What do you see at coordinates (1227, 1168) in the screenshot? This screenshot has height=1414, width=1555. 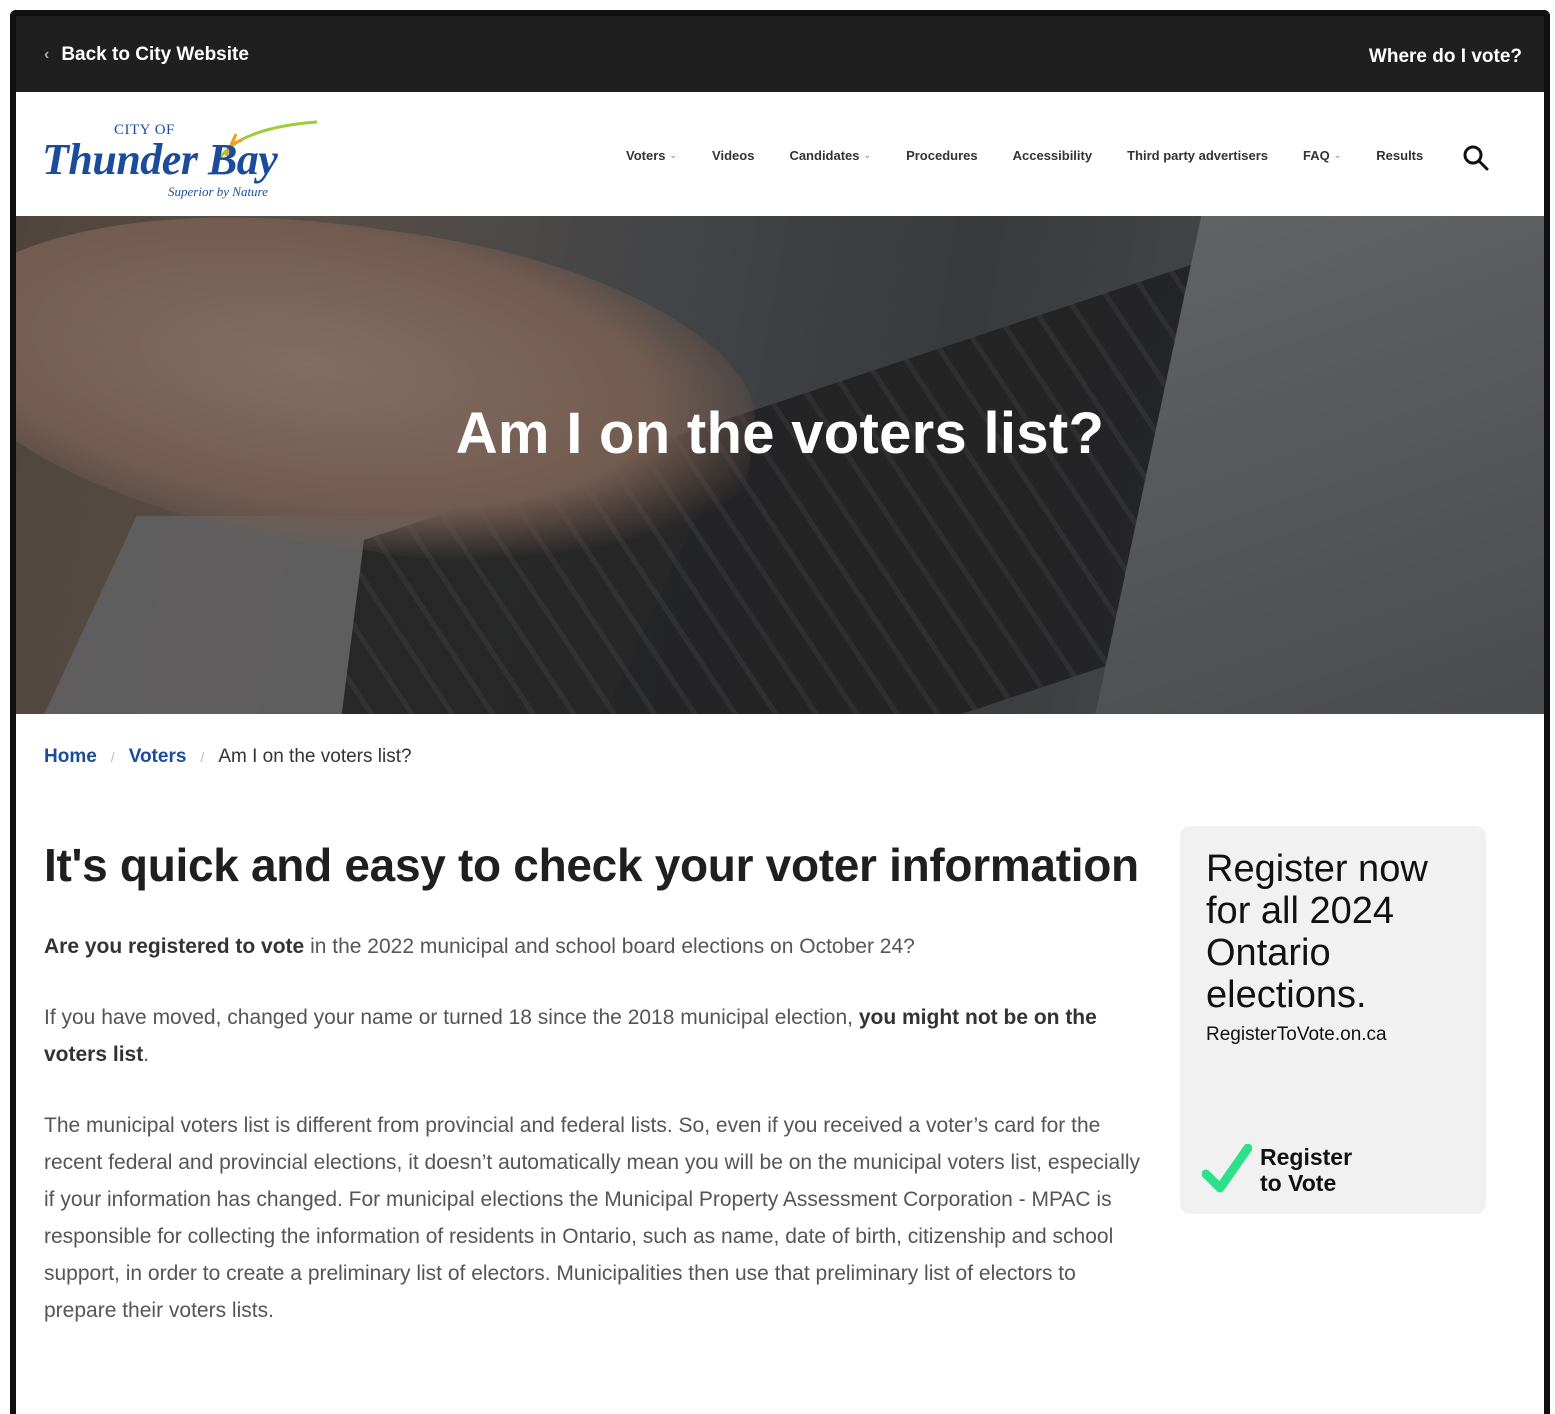 I see `checkmark-icon` at bounding box center [1227, 1168].